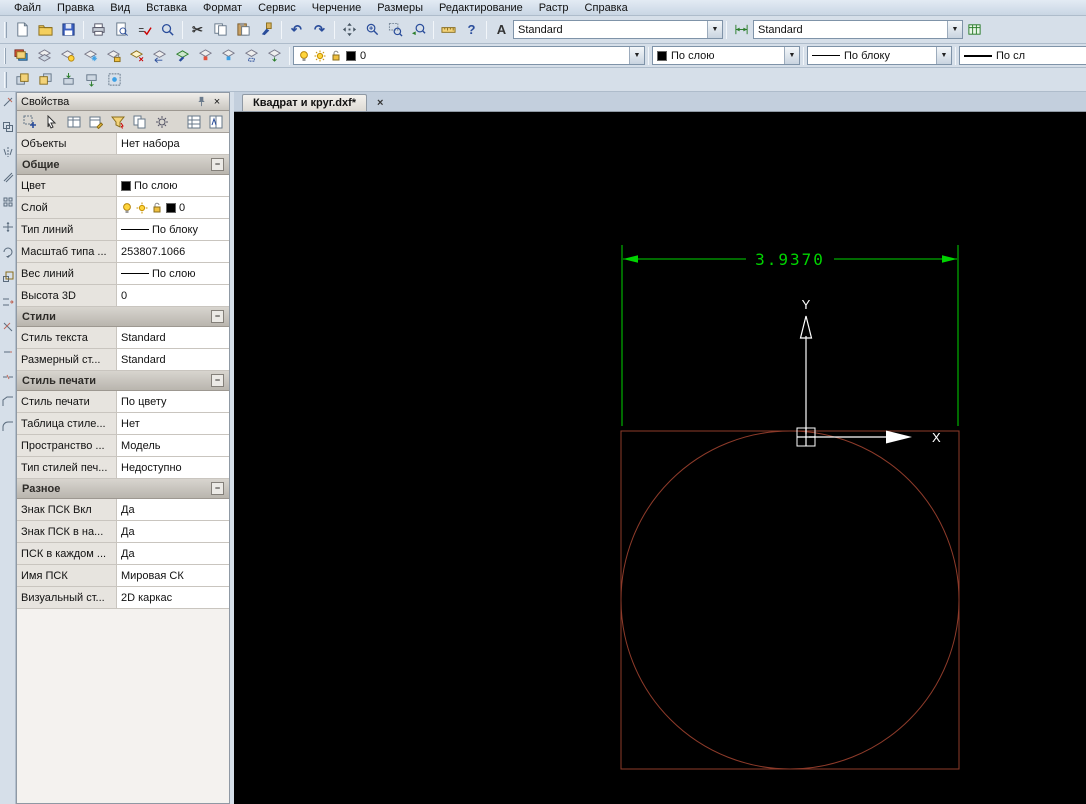 This screenshot has width=1086, height=804. I want to click on copy-button, so click(220, 29).